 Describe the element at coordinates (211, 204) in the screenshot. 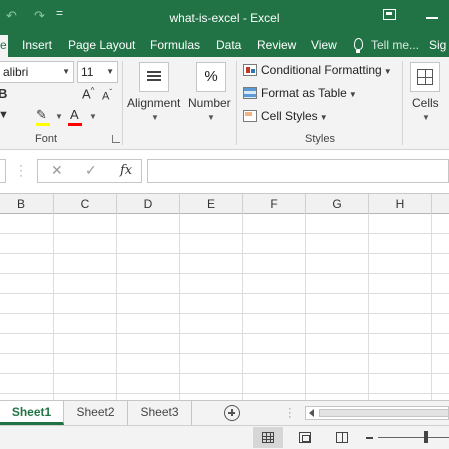

I see `column-header-e: E` at that location.